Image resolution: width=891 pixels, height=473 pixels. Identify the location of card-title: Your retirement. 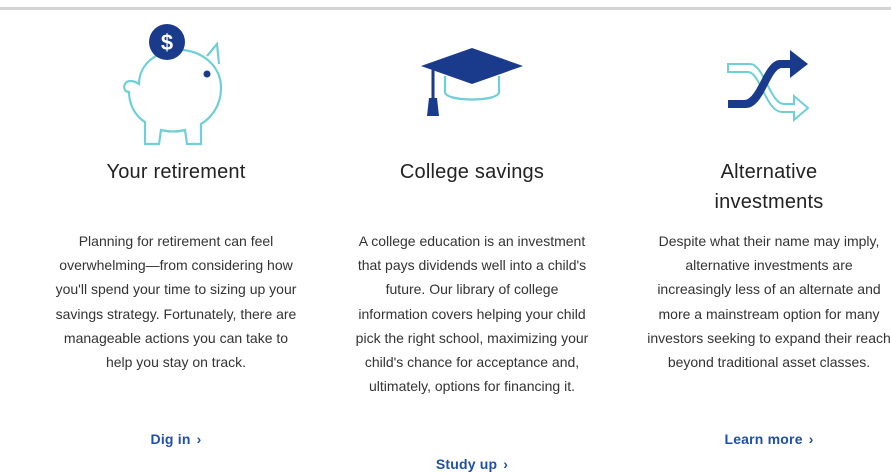
(176, 172).